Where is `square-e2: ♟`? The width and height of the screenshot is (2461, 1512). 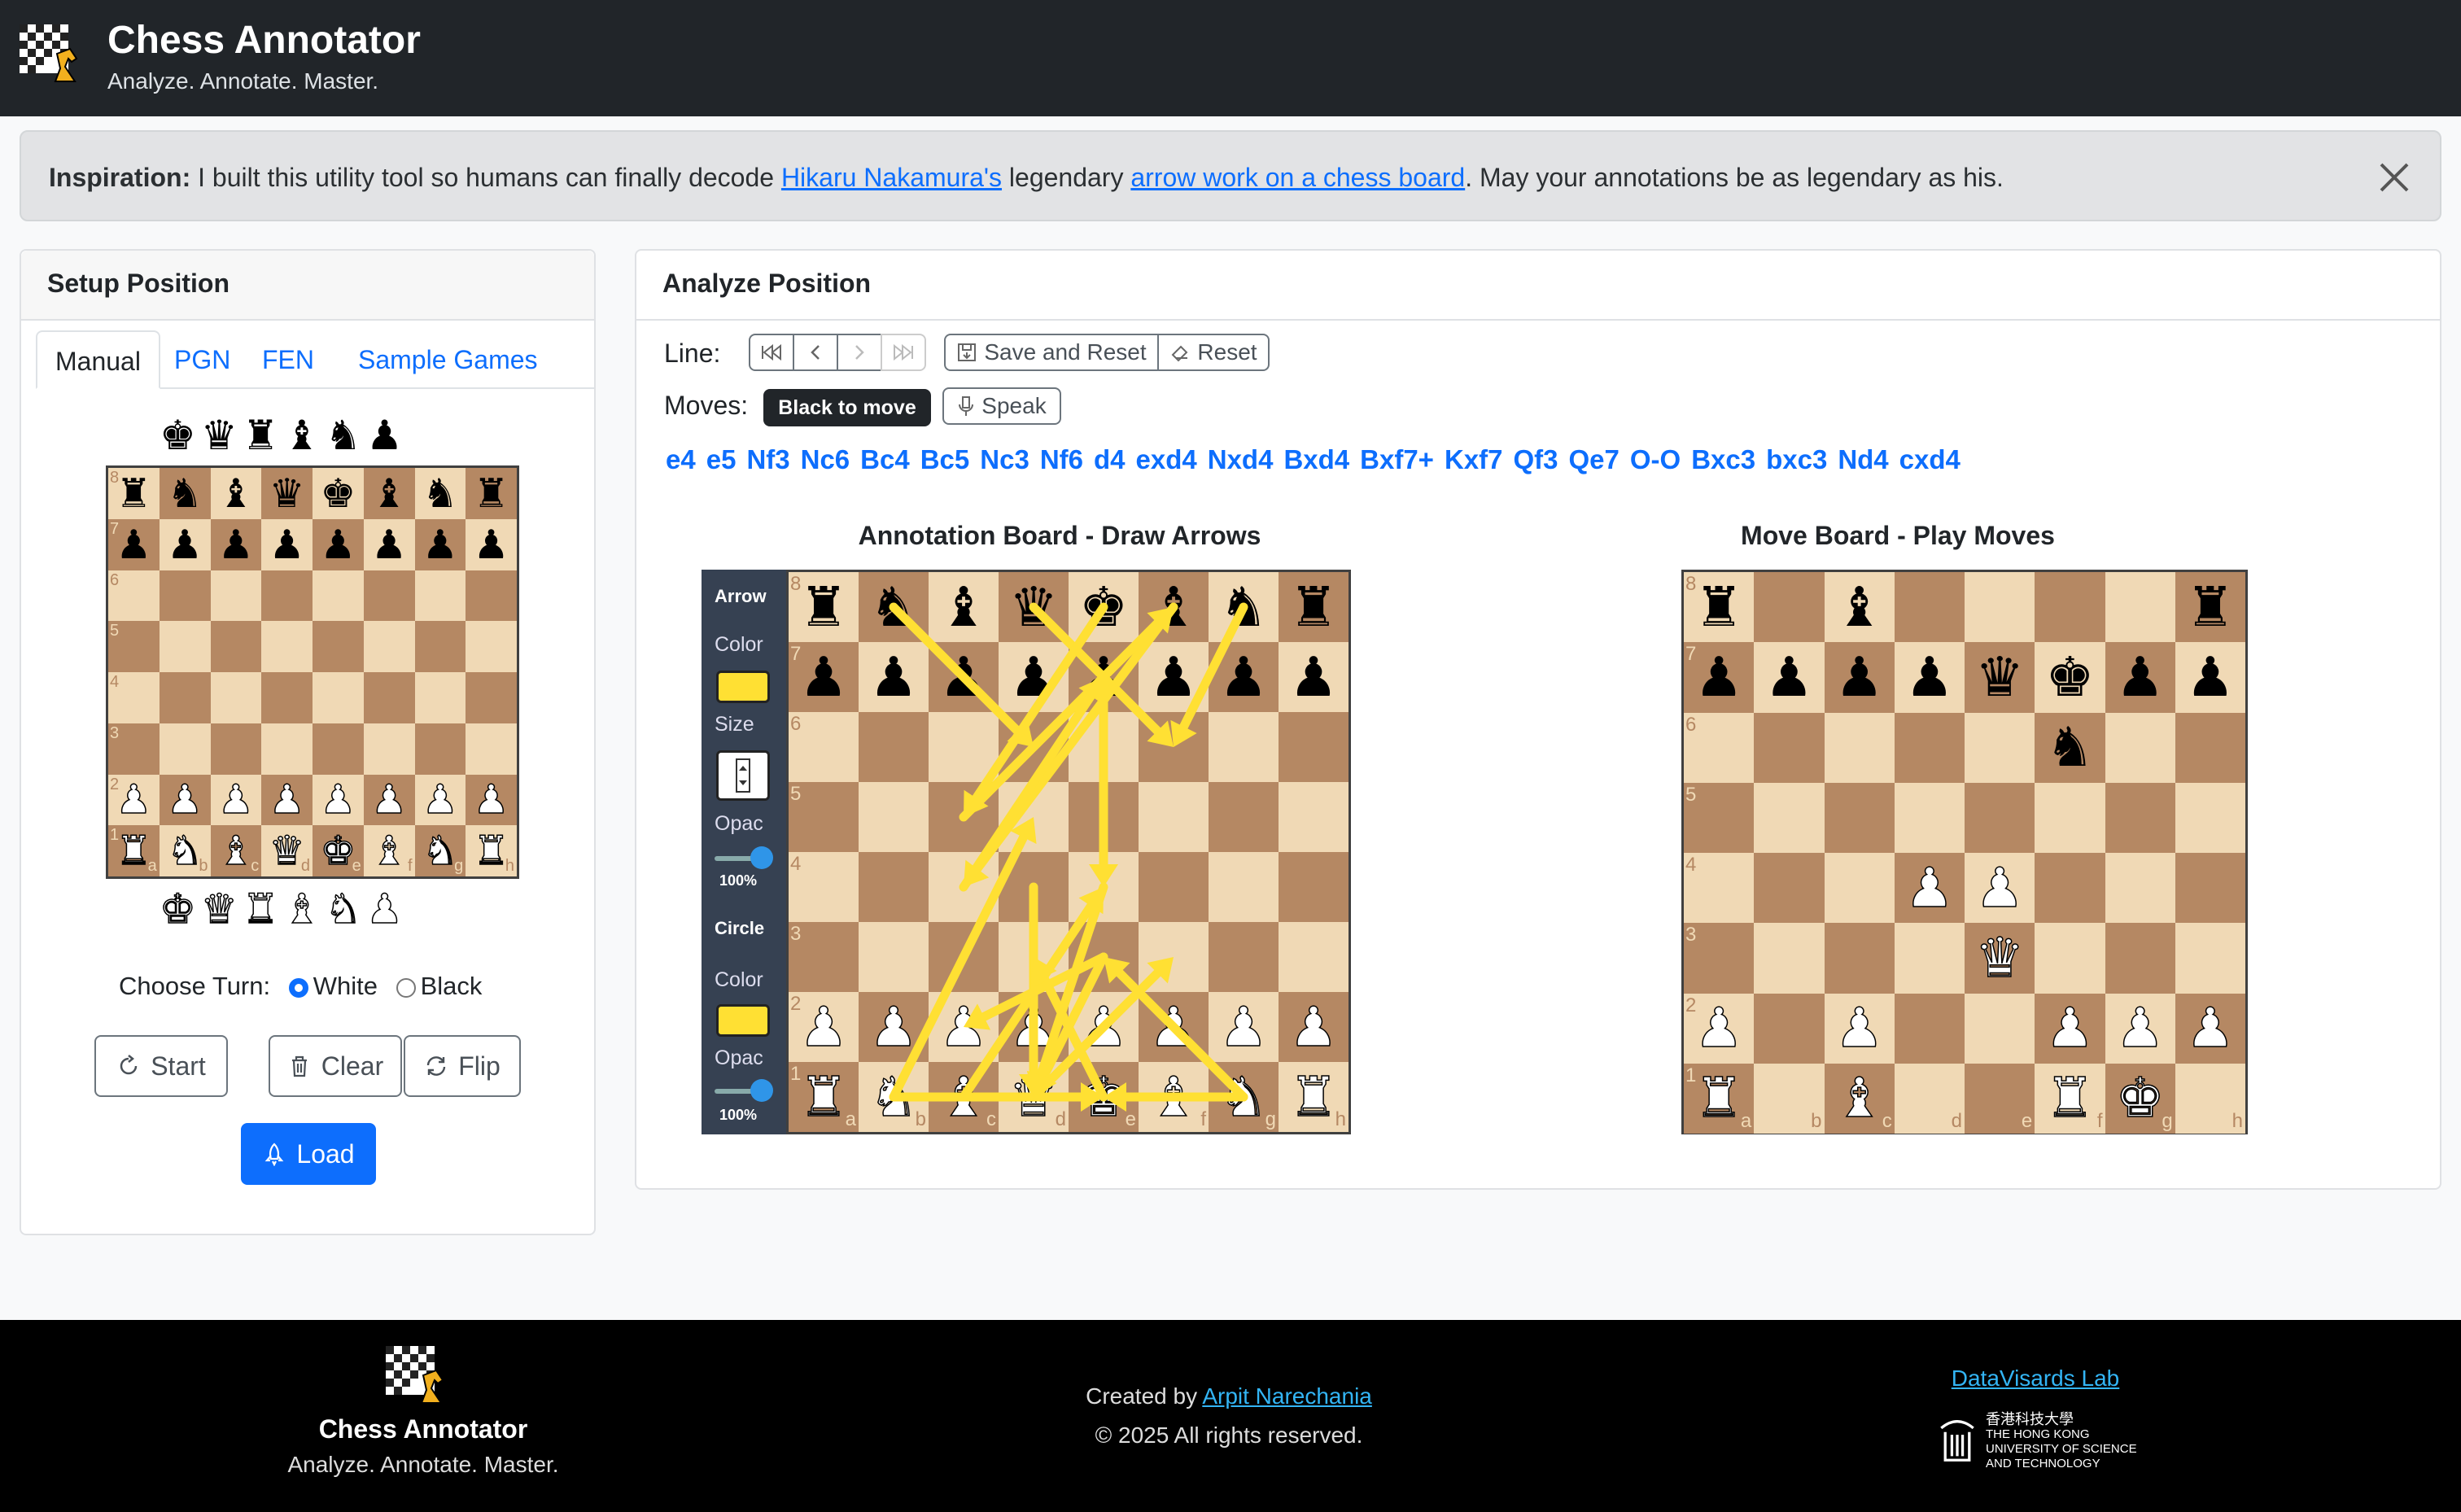
square-e2: ♟ is located at coordinates (1104, 1027).